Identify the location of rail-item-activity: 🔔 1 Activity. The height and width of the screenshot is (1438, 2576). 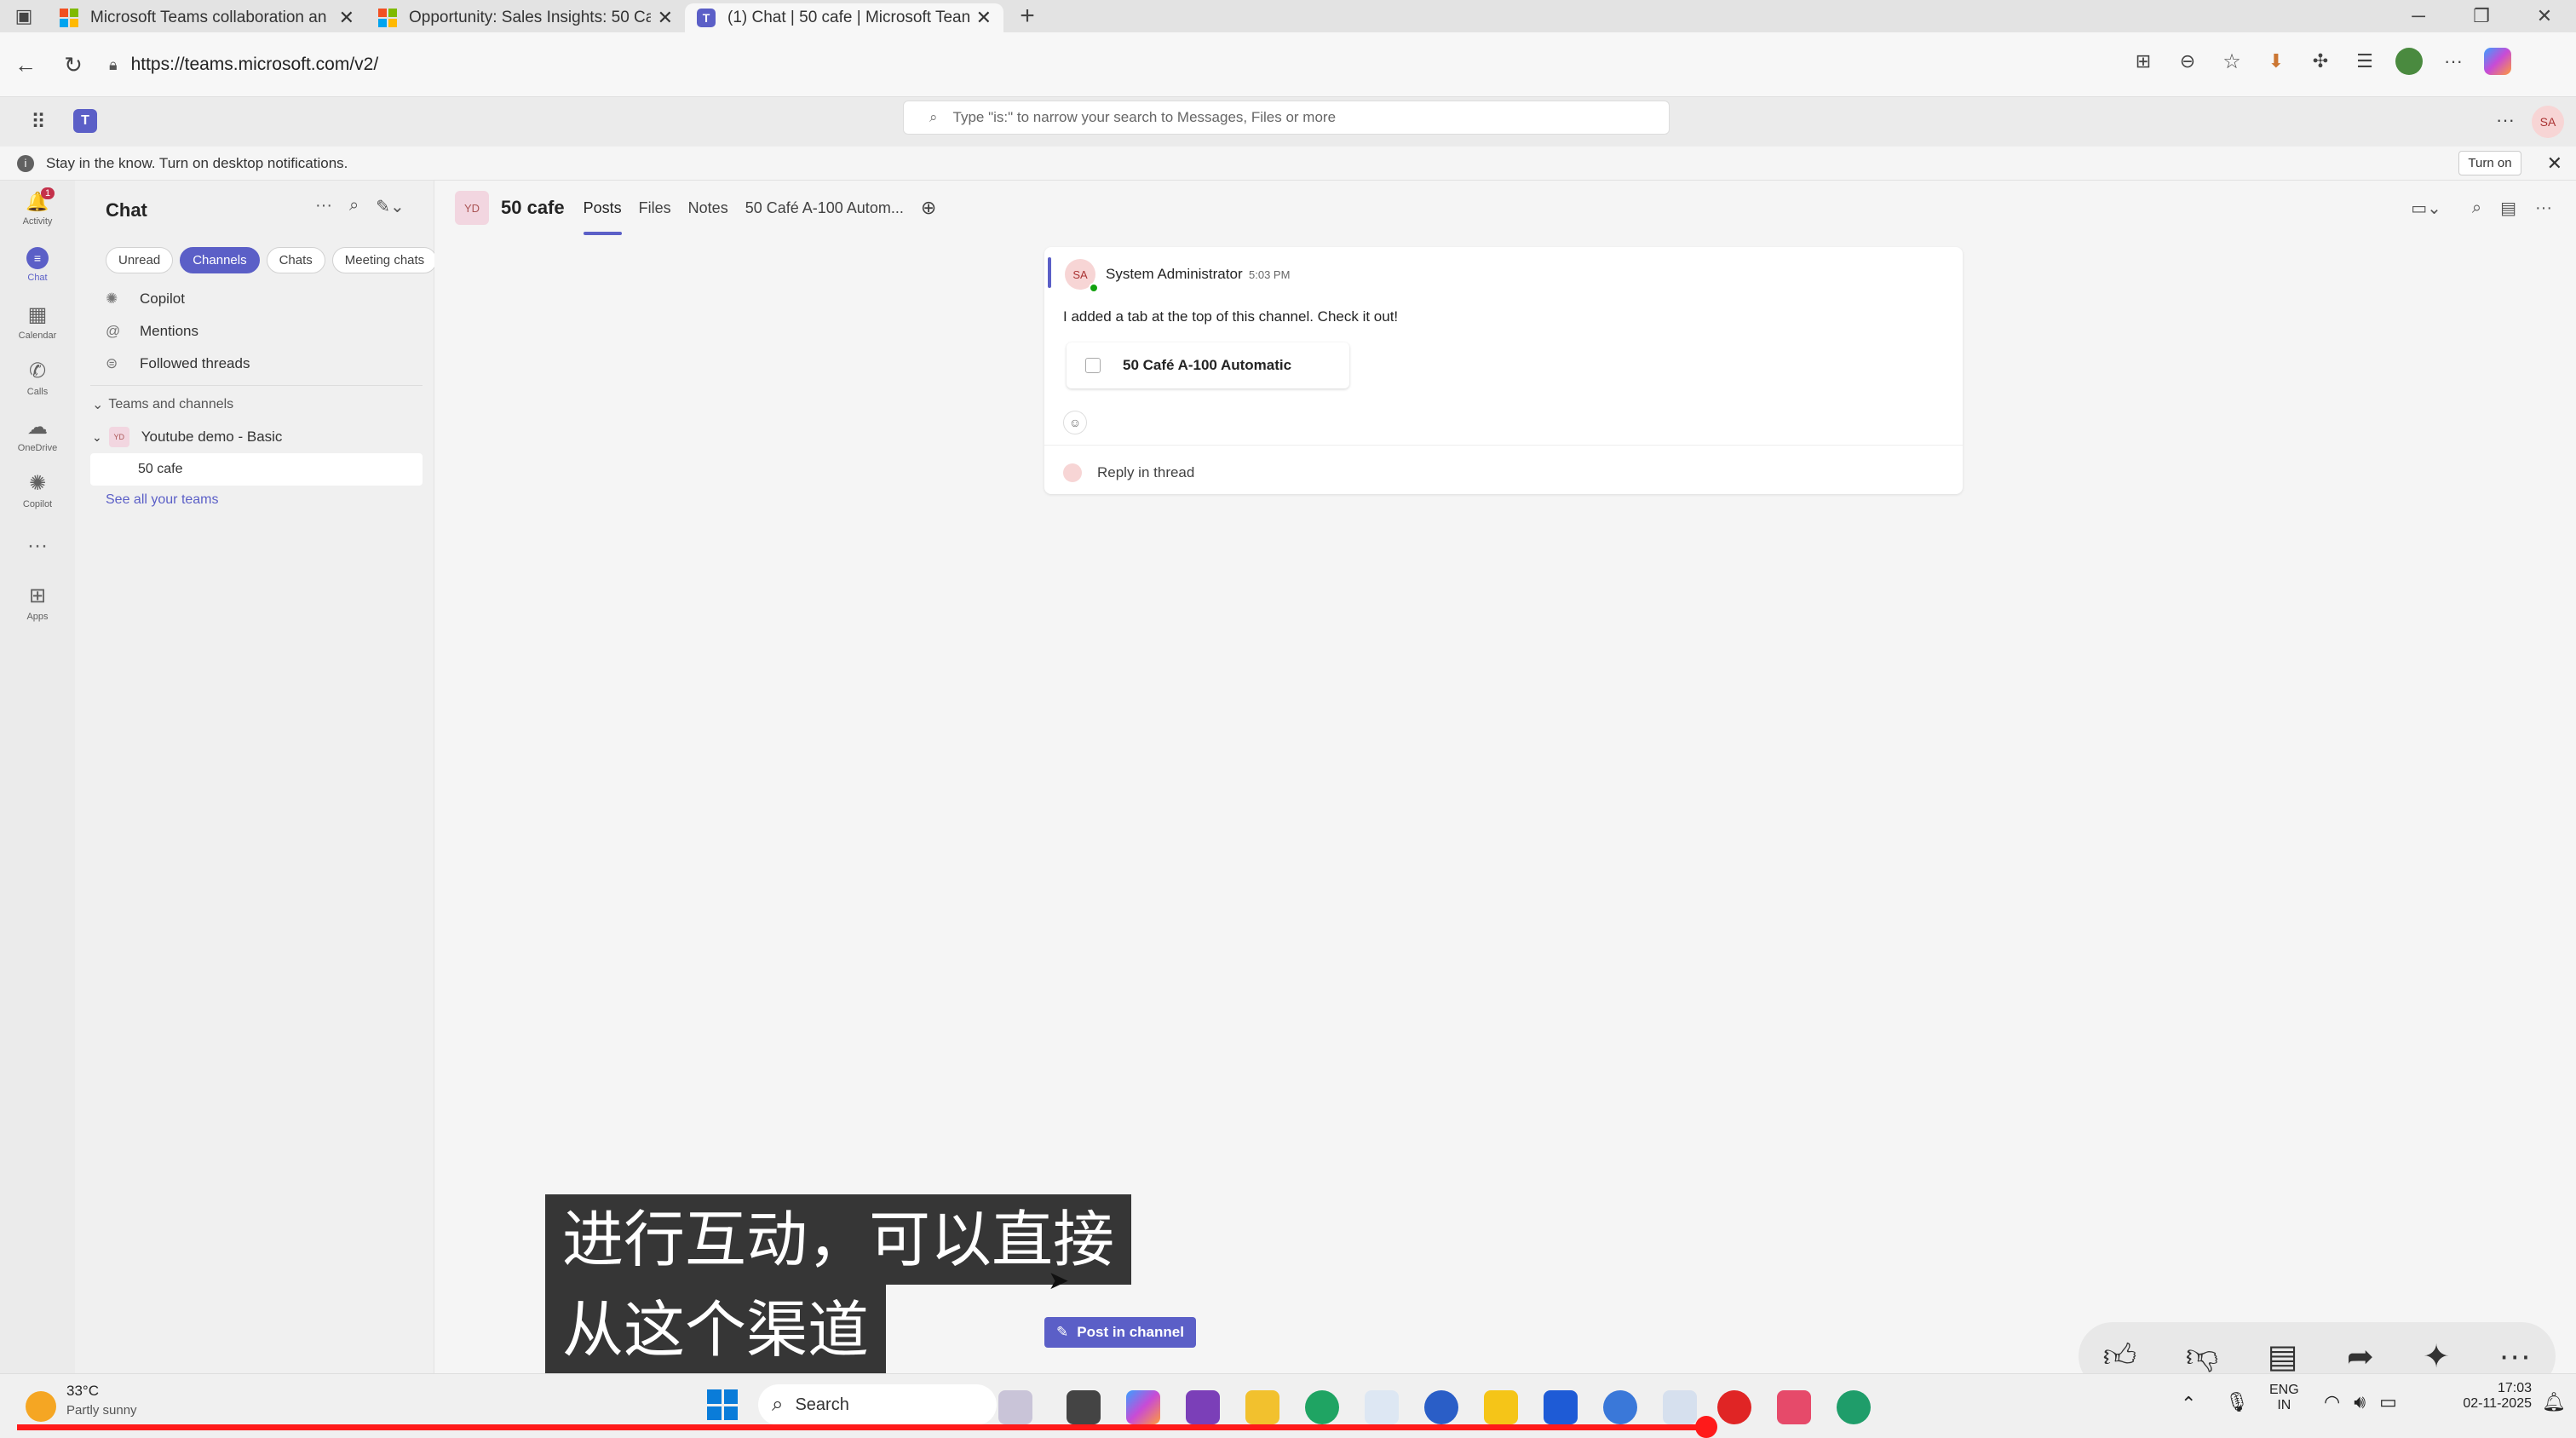
(38, 209).